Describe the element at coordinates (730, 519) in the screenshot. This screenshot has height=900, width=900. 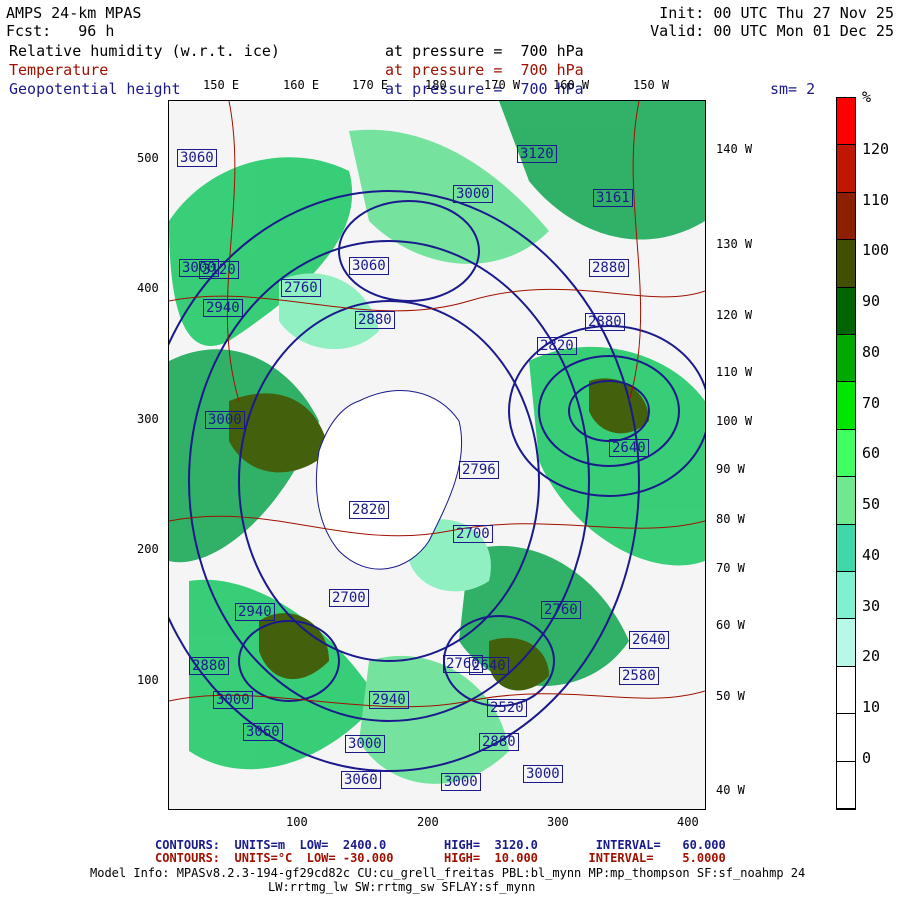
I see `lon-right-label: 80 W` at that location.